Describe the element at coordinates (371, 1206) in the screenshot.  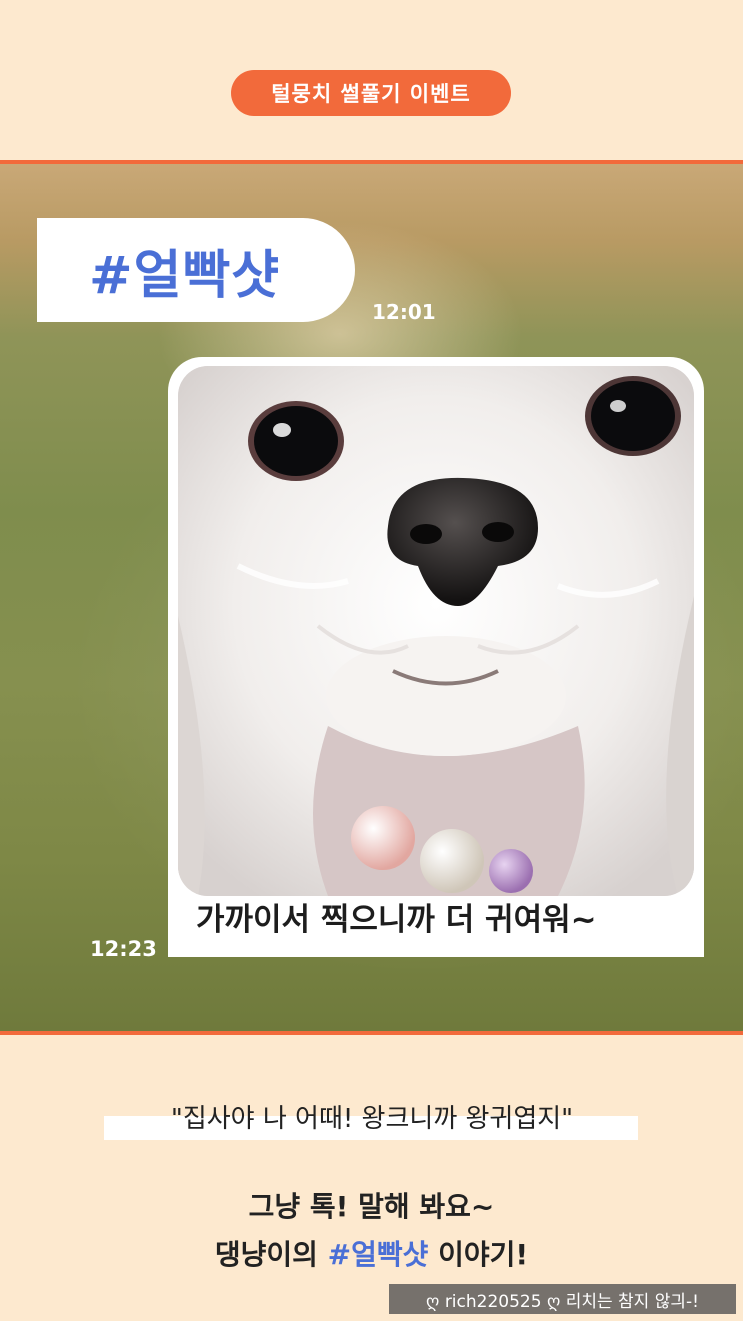
I see `cta-line-1: 그냥 톡! 말해 봐요~` at that location.